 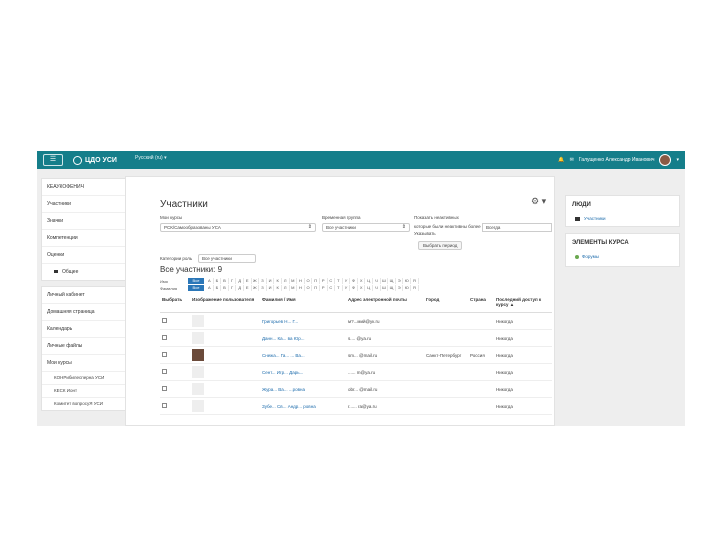 I want to click on firstname-letter-button: Ш, so click(x=385, y=281).